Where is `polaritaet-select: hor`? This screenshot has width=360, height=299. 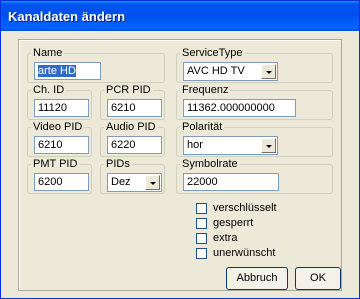 polaritaet-select: hor is located at coordinates (230, 145).